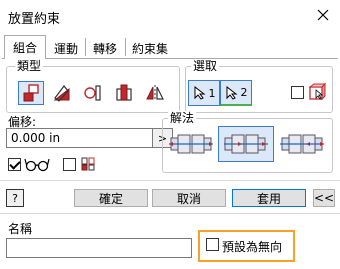  I want to click on angle-constraint-button, so click(62, 93).